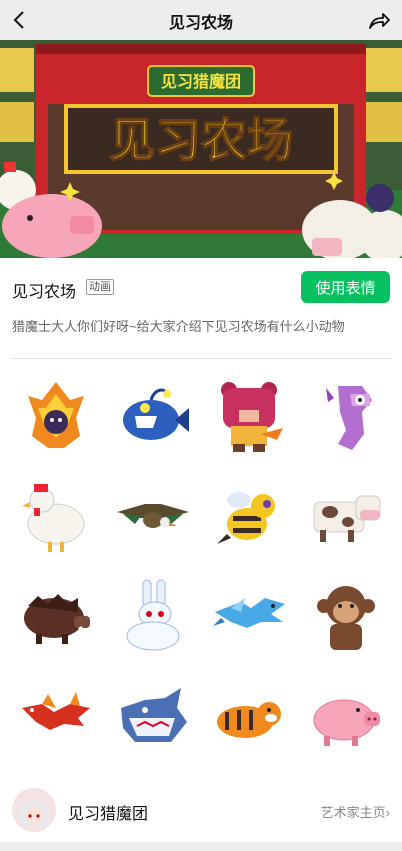 This screenshot has width=402, height=851. I want to click on cow-sticker, so click(346, 516).